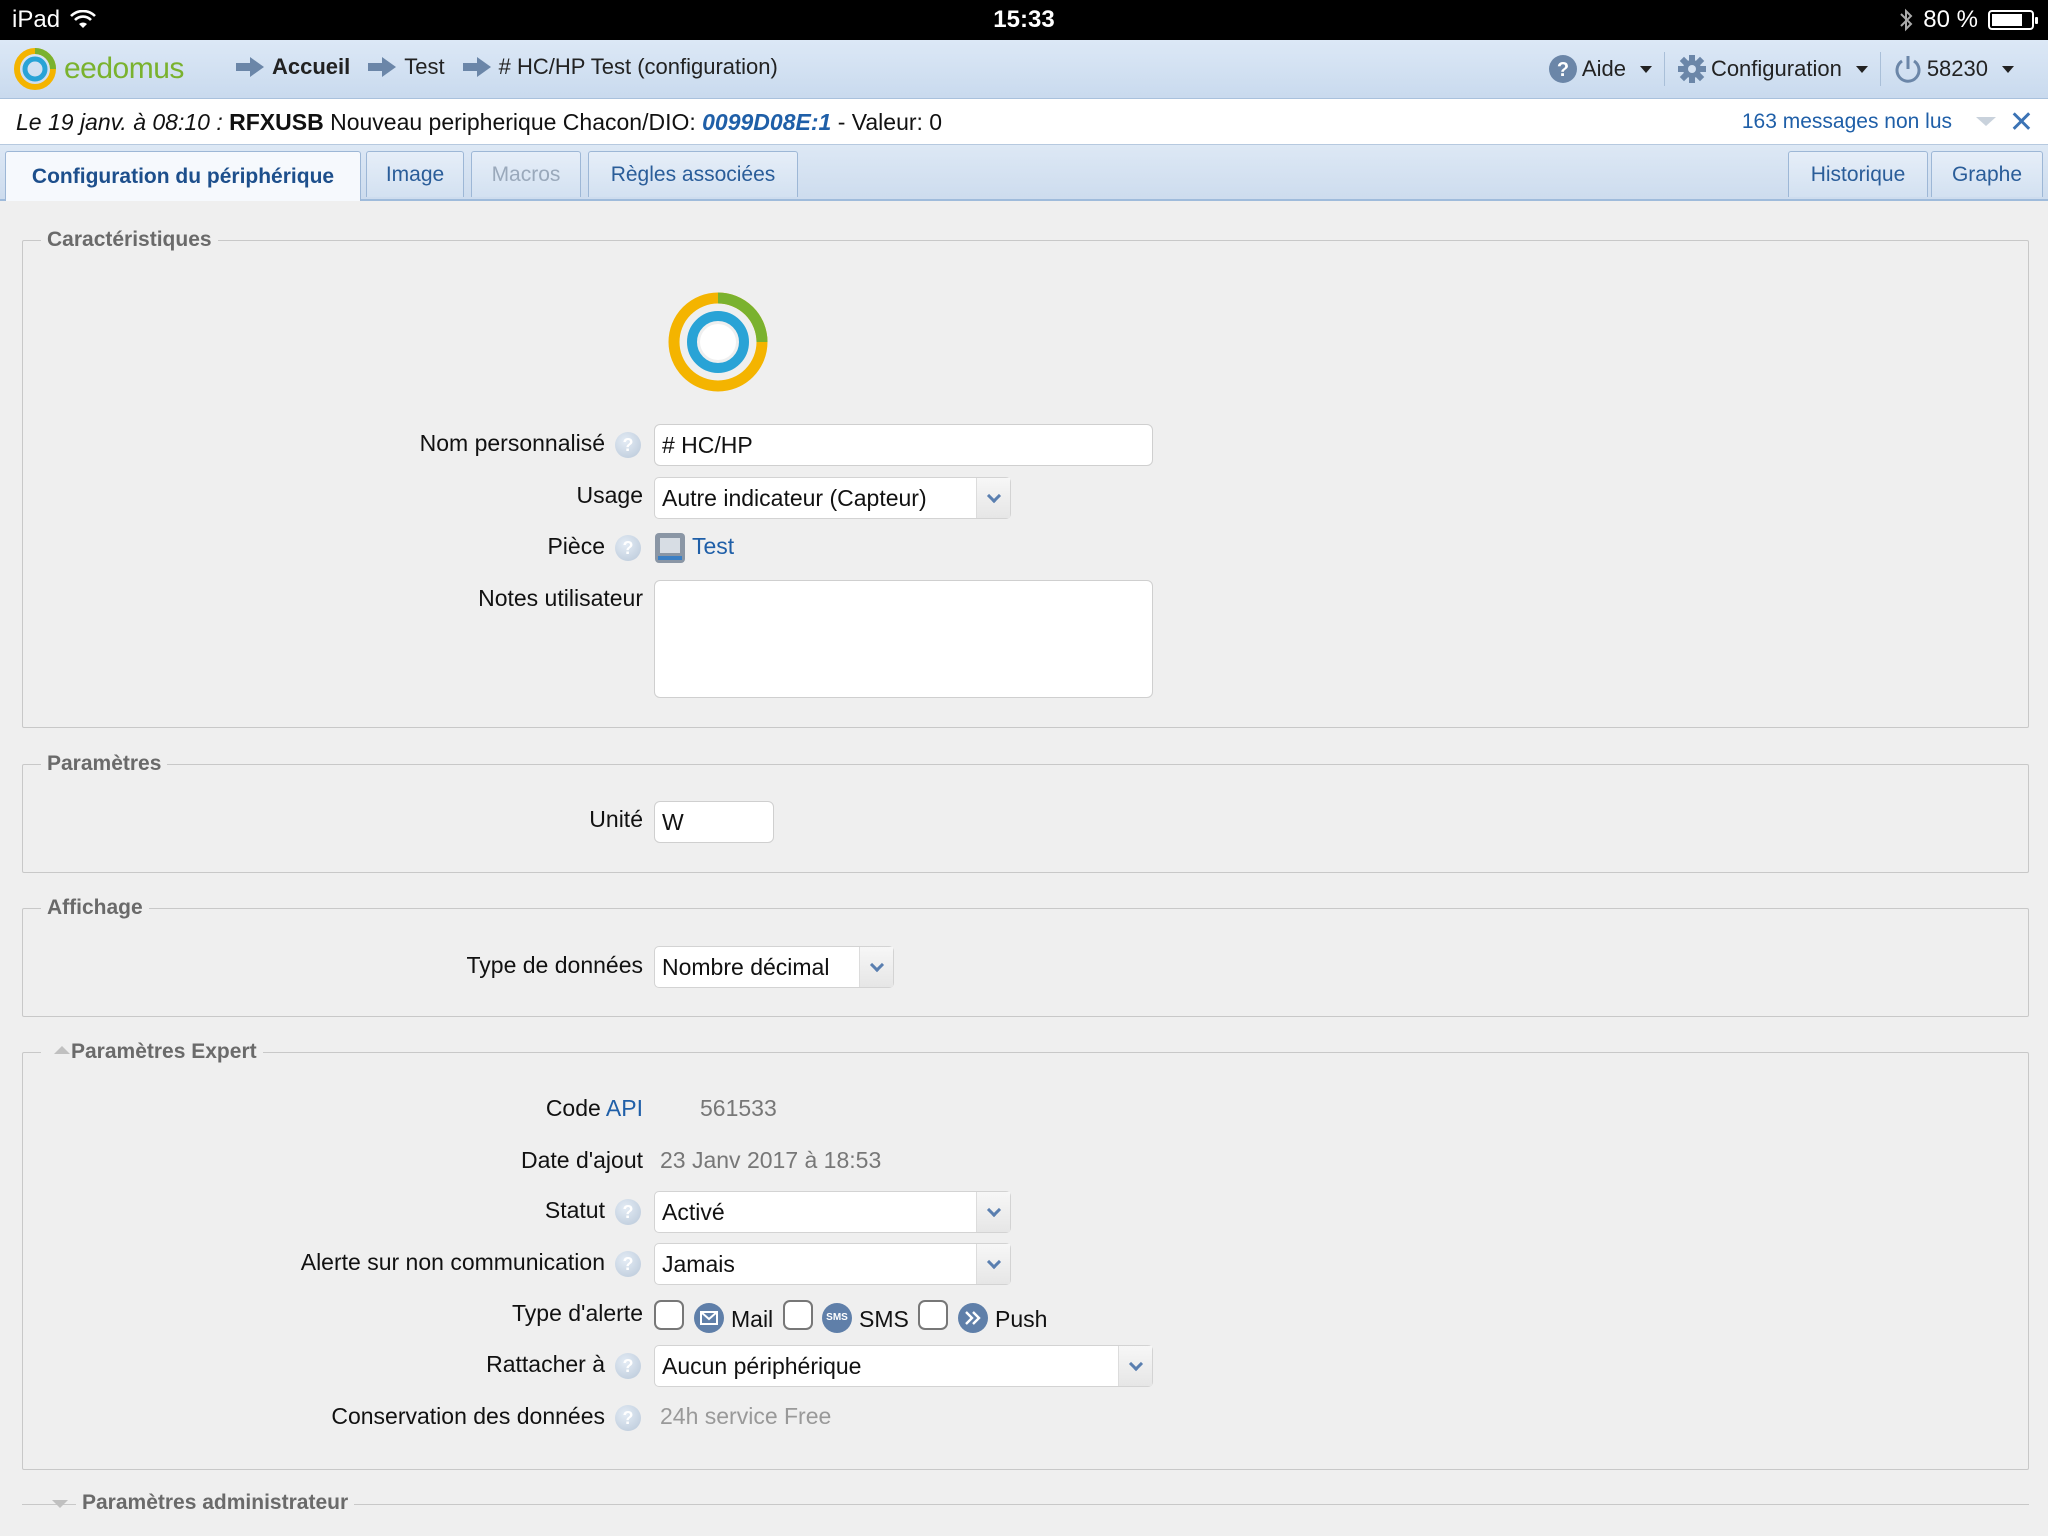 The image size is (2048, 1536). Describe the element at coordinates (774, 967) in the screenshot. I see `datatype-select: Nombre décimal` at that location.